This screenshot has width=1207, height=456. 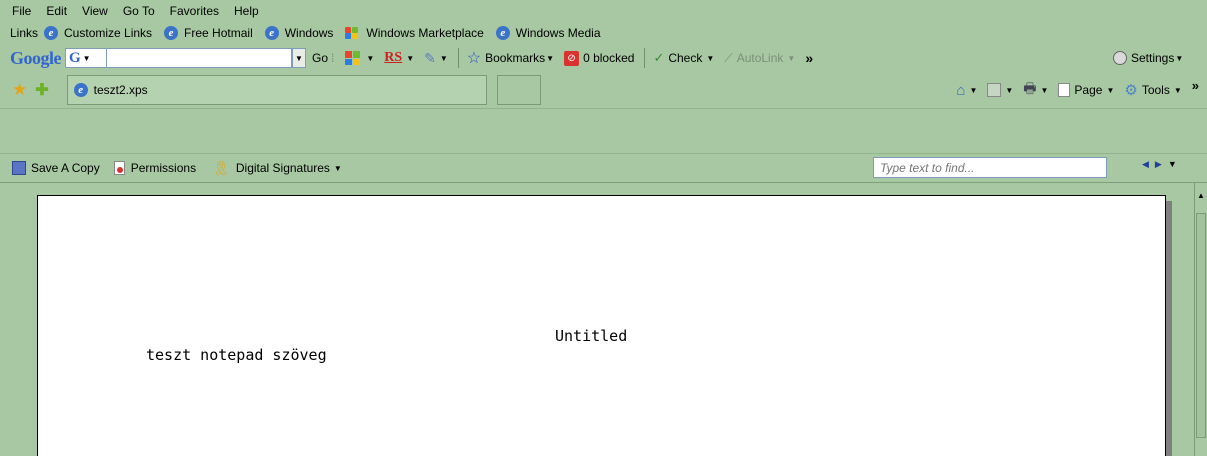 I want to click on gear-icon: ⚙, so click(x=1131, y=90).